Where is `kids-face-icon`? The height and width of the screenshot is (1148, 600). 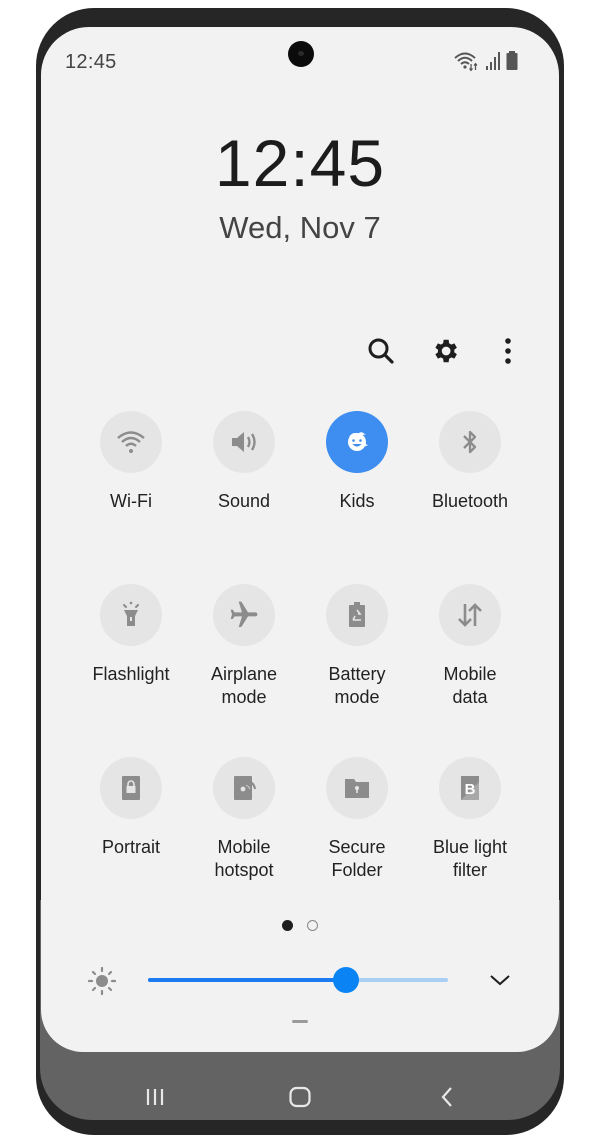
kids-face-icon is located at coordinates (358, 441).